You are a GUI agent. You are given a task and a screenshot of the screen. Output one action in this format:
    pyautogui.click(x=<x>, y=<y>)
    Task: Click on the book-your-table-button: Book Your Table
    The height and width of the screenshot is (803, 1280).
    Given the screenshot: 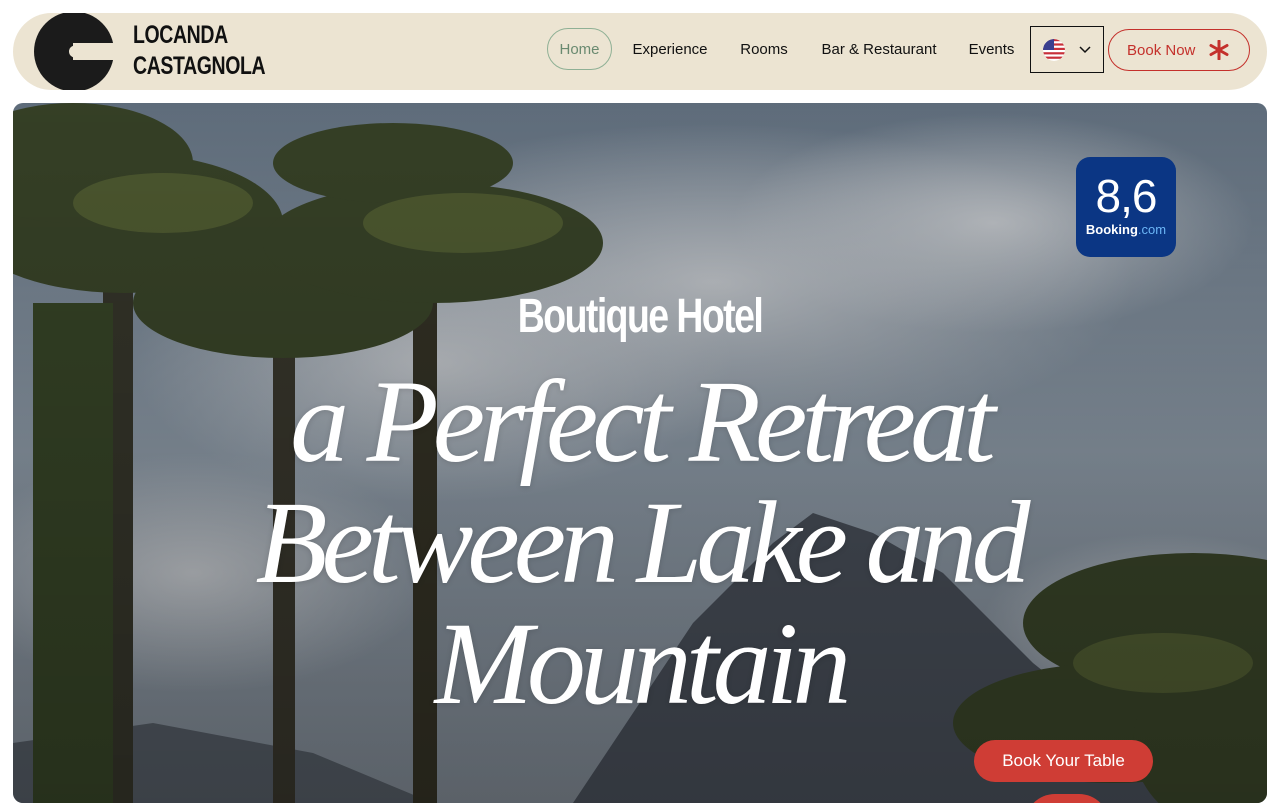 What is the action you would take?
    pyautogui.click(x=1063, y=761)
    